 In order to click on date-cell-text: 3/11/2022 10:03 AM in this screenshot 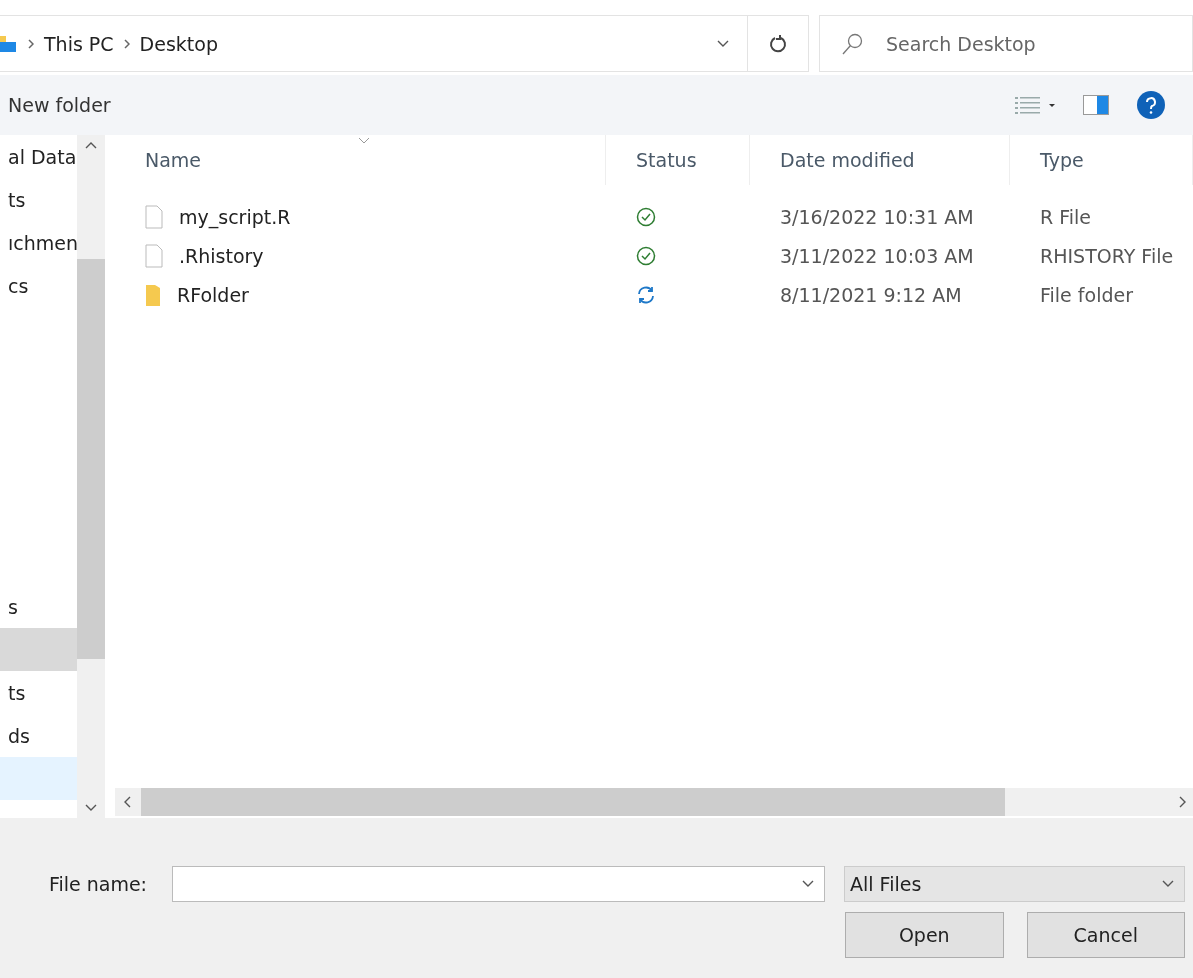, I will do `click(877, 255)`.